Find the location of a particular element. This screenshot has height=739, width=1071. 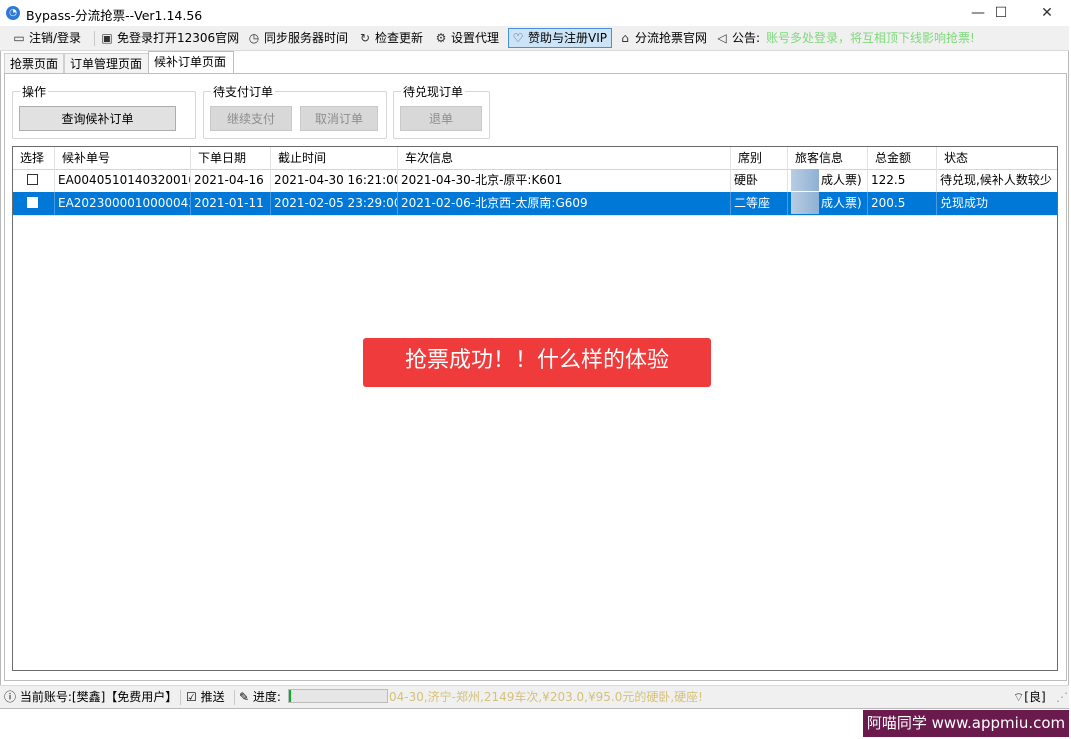

deadline-cell: 2021-04-30 16:21:00 is located at coordinates (334, 180).